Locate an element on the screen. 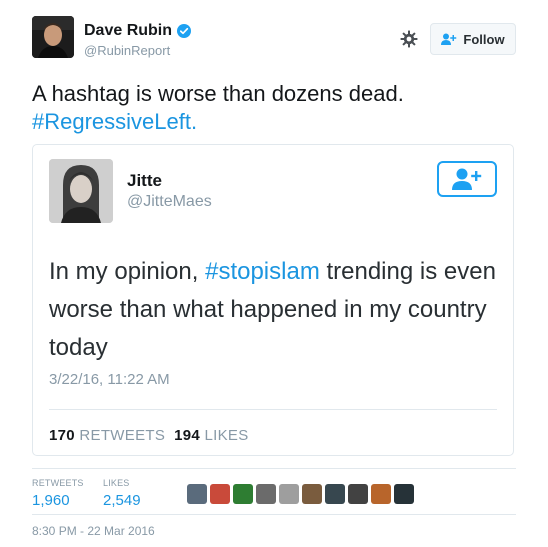 This screenshot has height=547, width=548. likes-stat-value: 2,549 is located at coordinates (122, 500).